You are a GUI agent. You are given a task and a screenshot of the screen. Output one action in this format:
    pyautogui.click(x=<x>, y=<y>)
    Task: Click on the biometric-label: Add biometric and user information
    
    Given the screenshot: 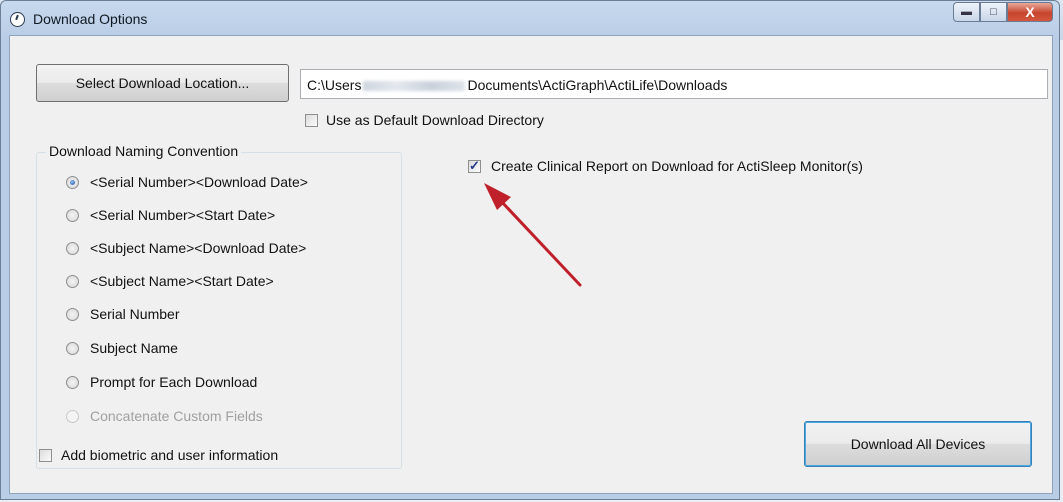 What is the action you would take?
    pyautogui.click(x=170, y=455)
    